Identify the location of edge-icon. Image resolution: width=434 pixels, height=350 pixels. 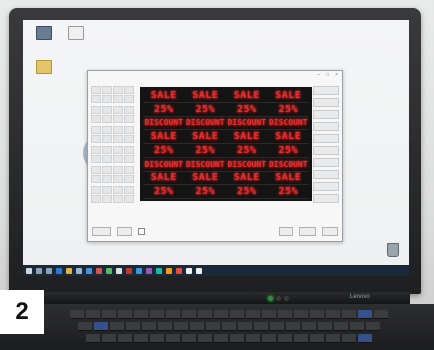
(59, 270).